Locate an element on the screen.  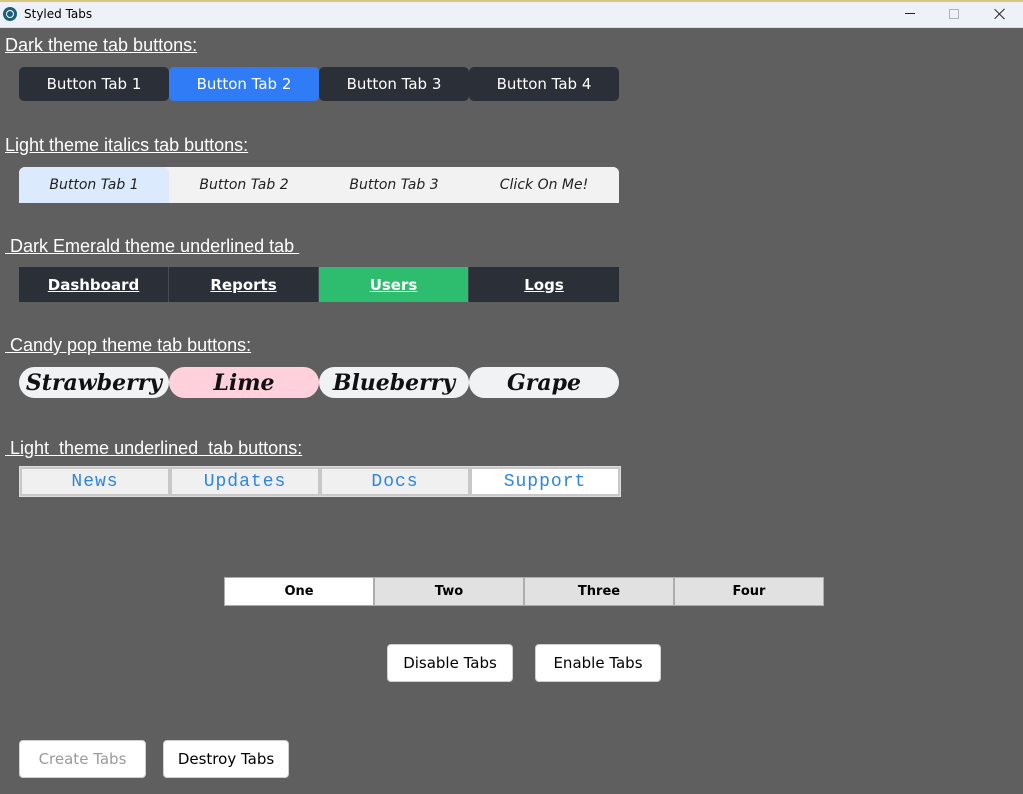
plain-tab-three: Three is located at coordinates (599, 591).